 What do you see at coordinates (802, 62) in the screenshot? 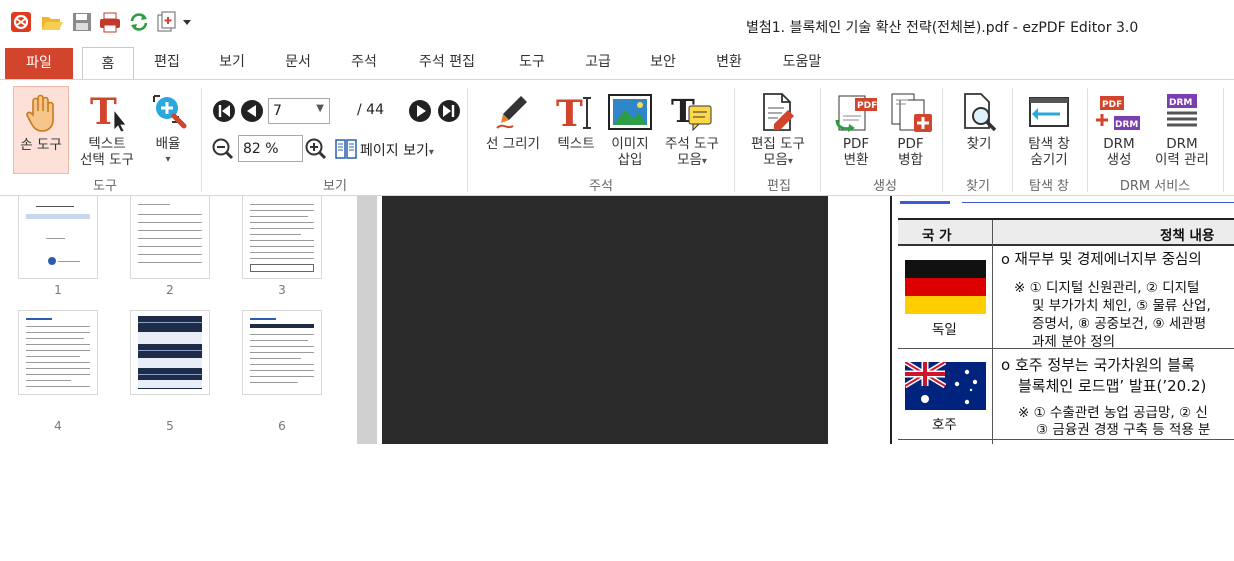
I see `tab-help: 도움말` at bounding box center [802, 62].